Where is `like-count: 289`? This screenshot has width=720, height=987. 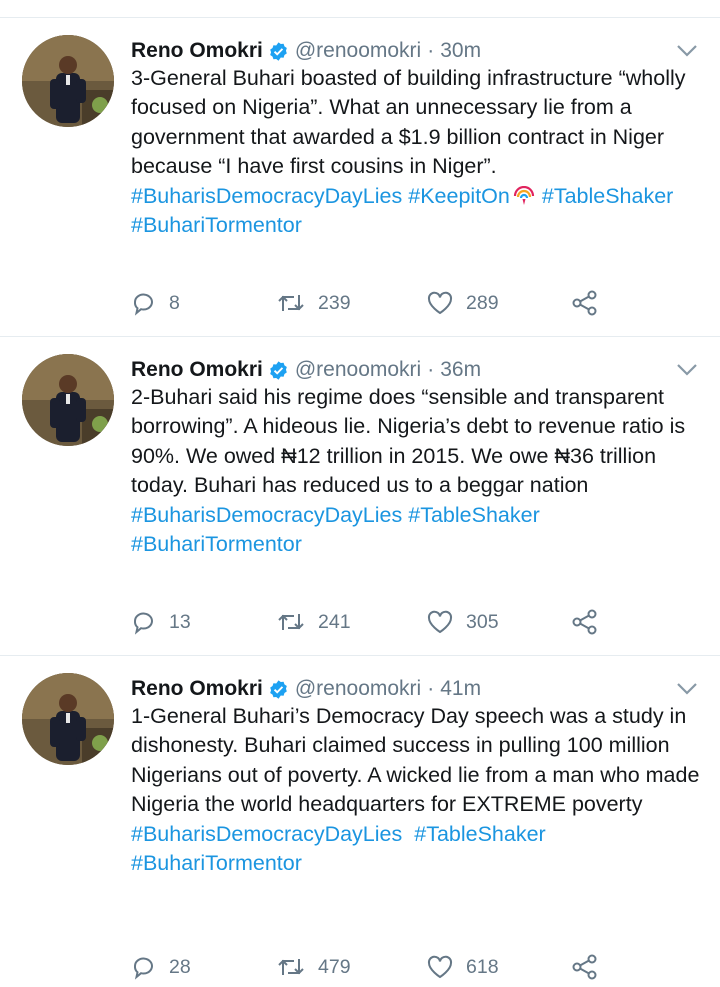
like-count: 289 is located at coordinates (482, 302).